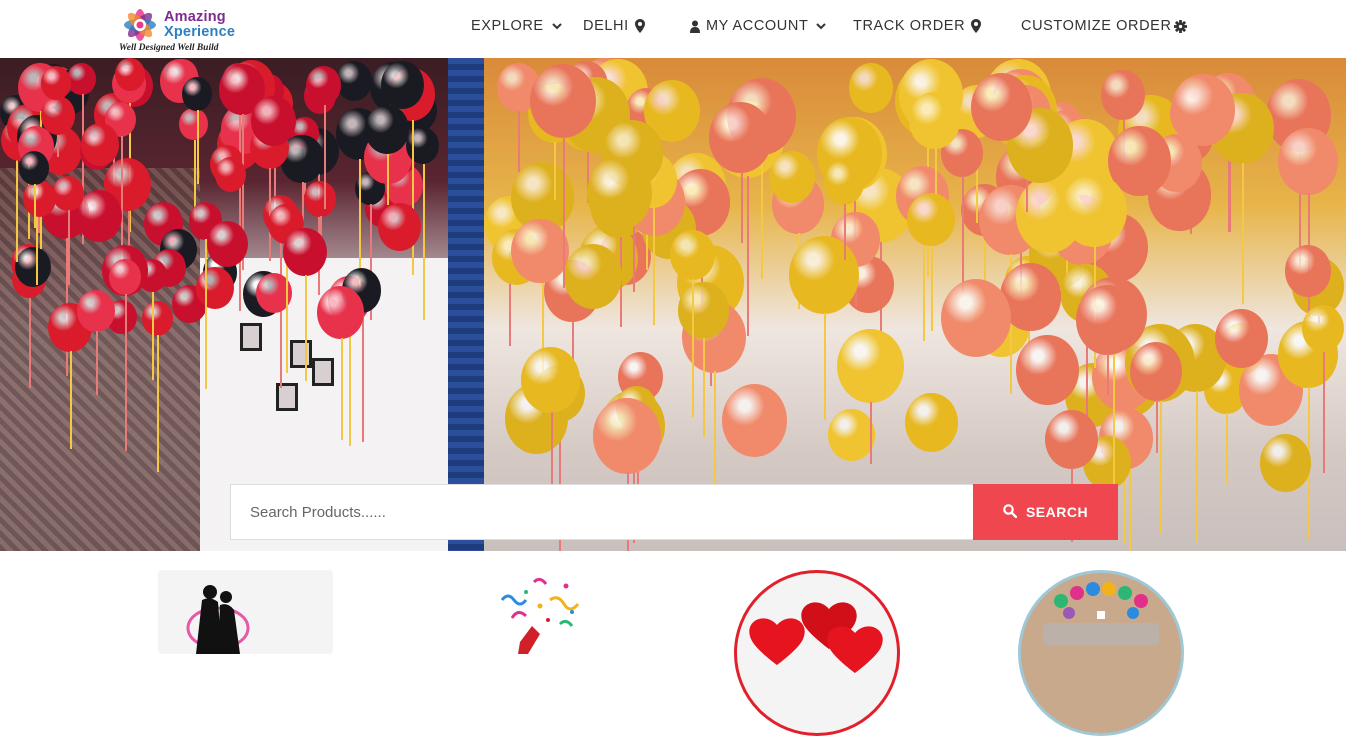 The image size is (1346, 736). Describe the element at coordinates (1057, 512) in the screenshot. I see `search-button-label: SEARCH` at that location.